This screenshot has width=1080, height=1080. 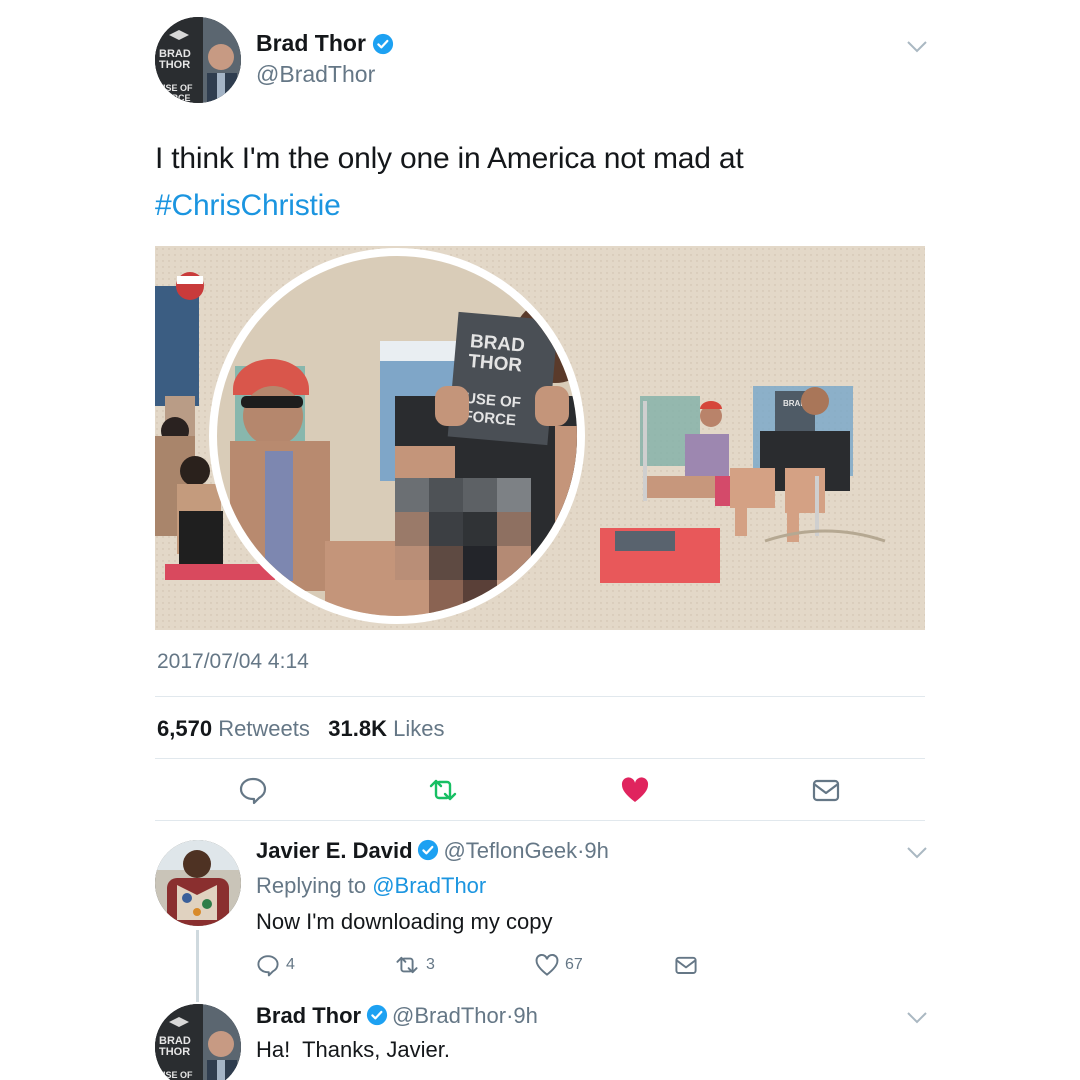 I want to click on author-name-row: Brad Thor, so click(x=325, y=43).